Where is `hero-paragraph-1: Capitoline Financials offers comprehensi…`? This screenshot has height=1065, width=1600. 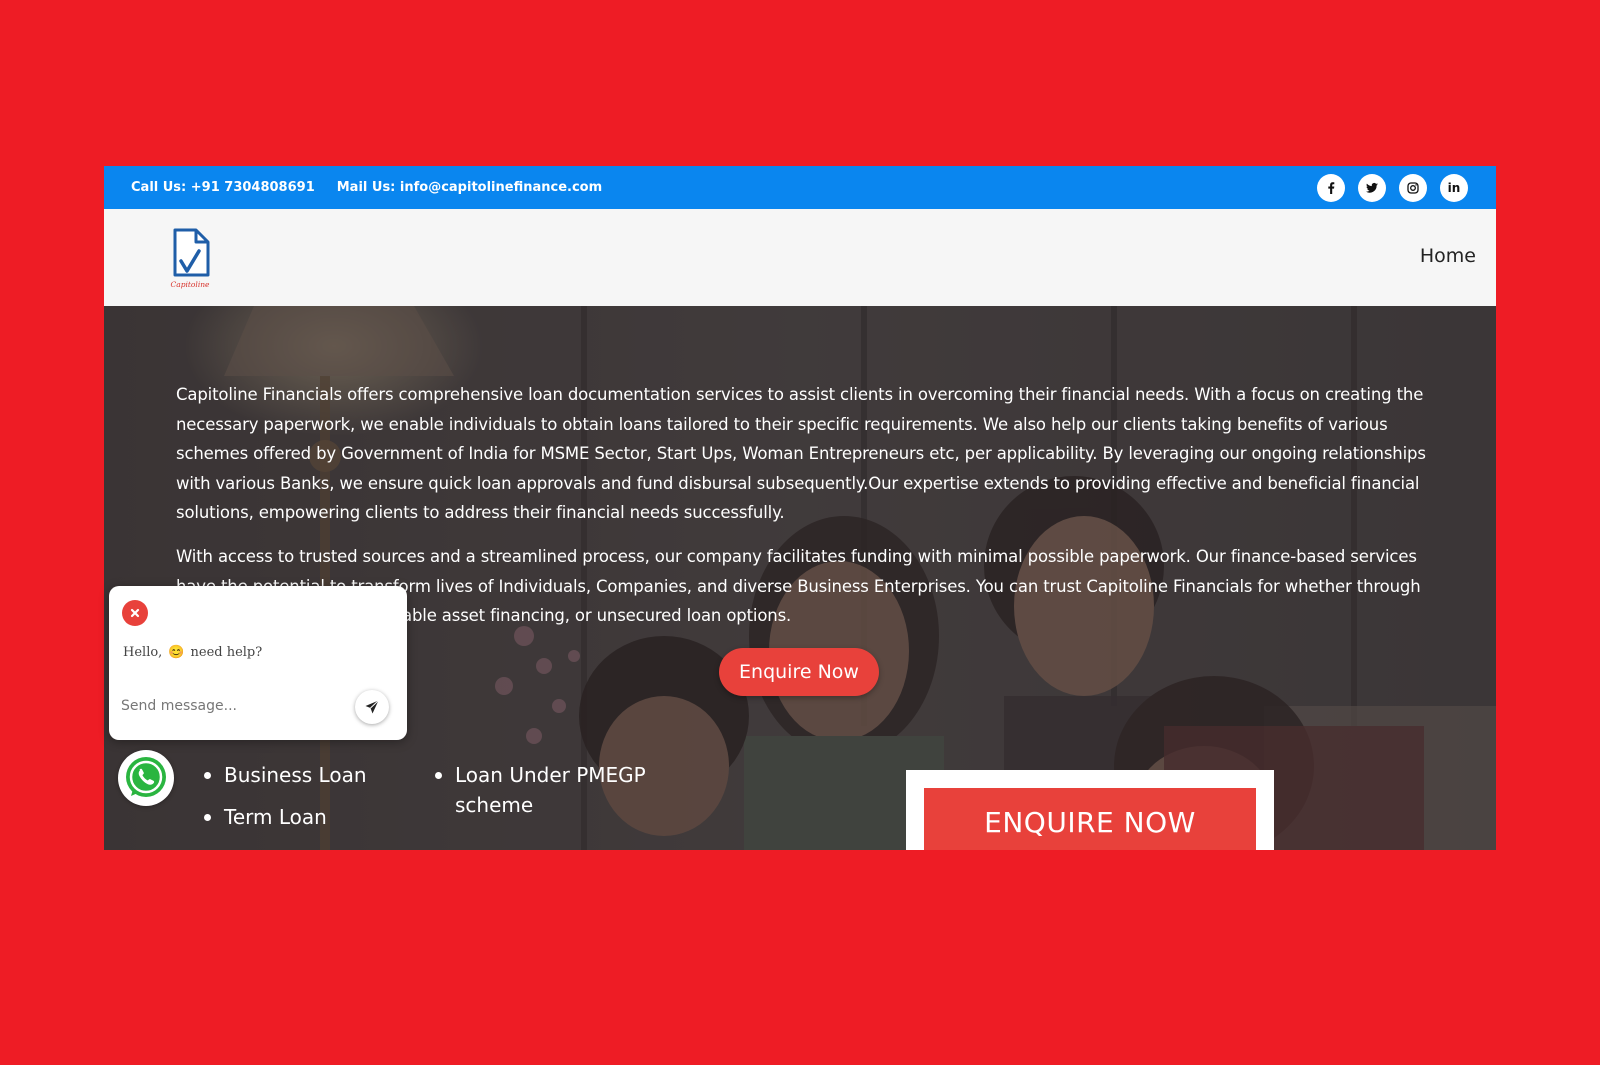
hero-paragraph-1: Capitoline Financials offers comprehensi… is located at coordinates (801, 454).